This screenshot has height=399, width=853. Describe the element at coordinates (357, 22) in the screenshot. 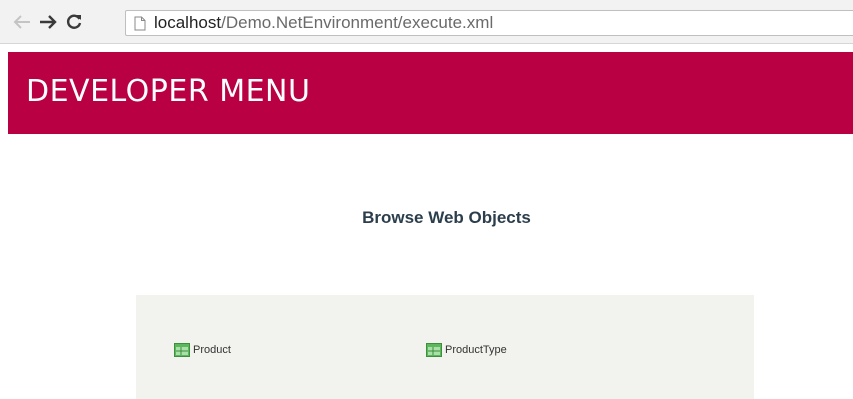

I see `url-path: /Demo.NetEnvironment/execute.xml` at that location.